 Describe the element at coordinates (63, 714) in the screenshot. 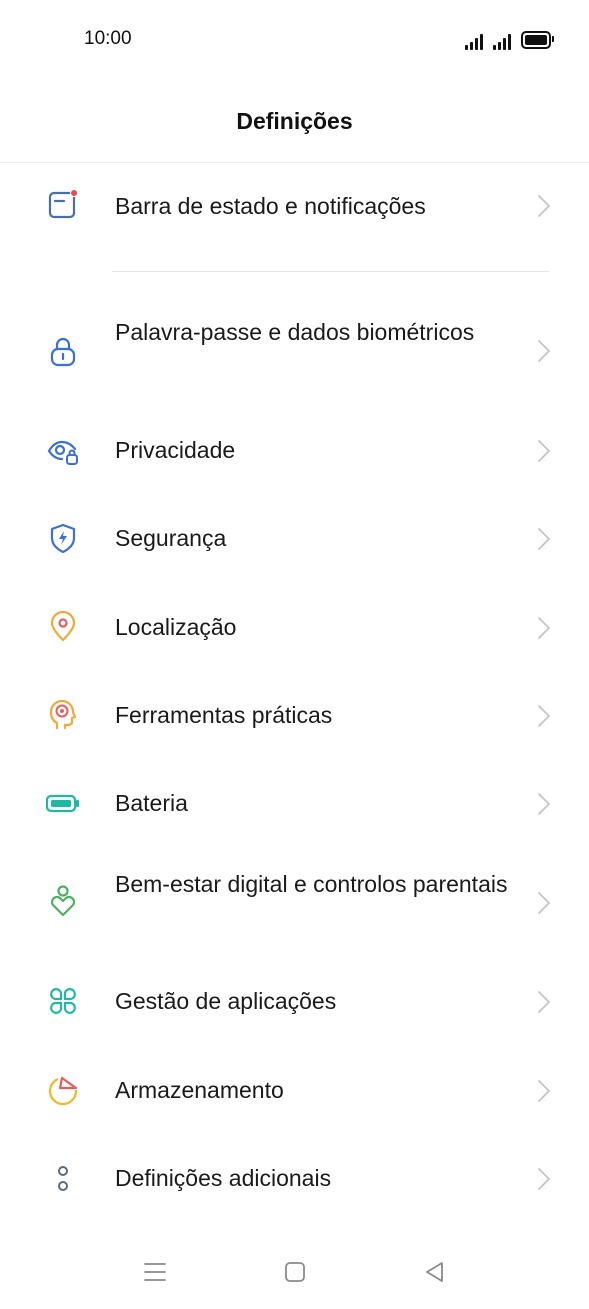

I see `tools-head-icon` at that location.